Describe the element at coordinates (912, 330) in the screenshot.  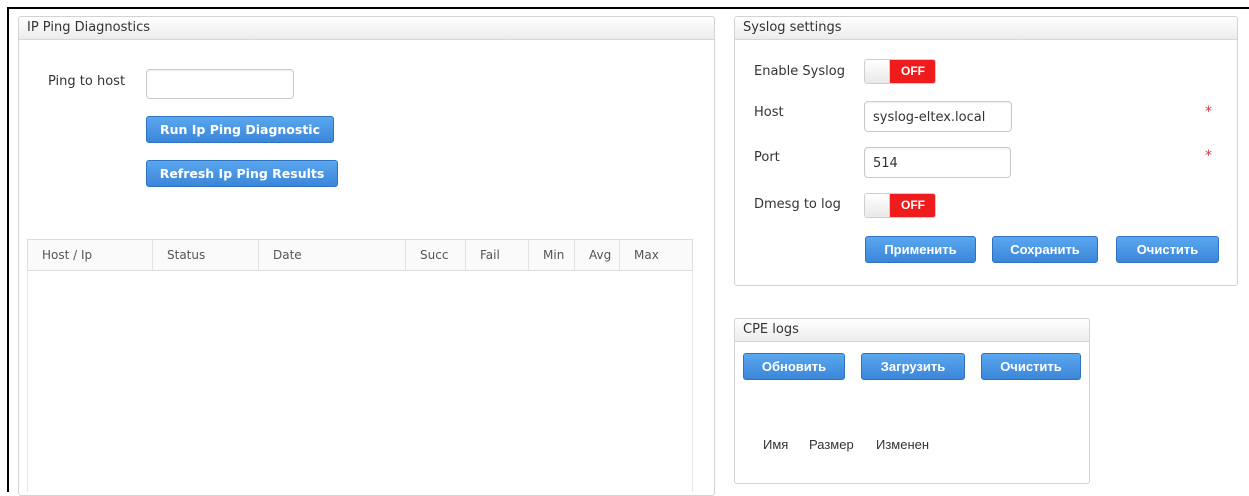
I see `cpe-logs-panel-title: CPE logs` at that location.